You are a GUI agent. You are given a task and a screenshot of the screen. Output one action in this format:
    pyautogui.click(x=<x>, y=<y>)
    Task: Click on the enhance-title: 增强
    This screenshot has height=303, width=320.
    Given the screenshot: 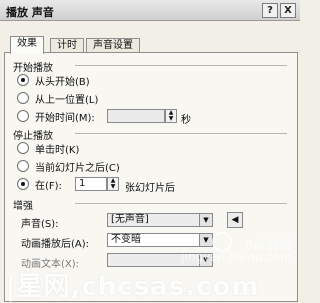 What is the action you would take?
    pyautogui.click(x=23, y=206)
    